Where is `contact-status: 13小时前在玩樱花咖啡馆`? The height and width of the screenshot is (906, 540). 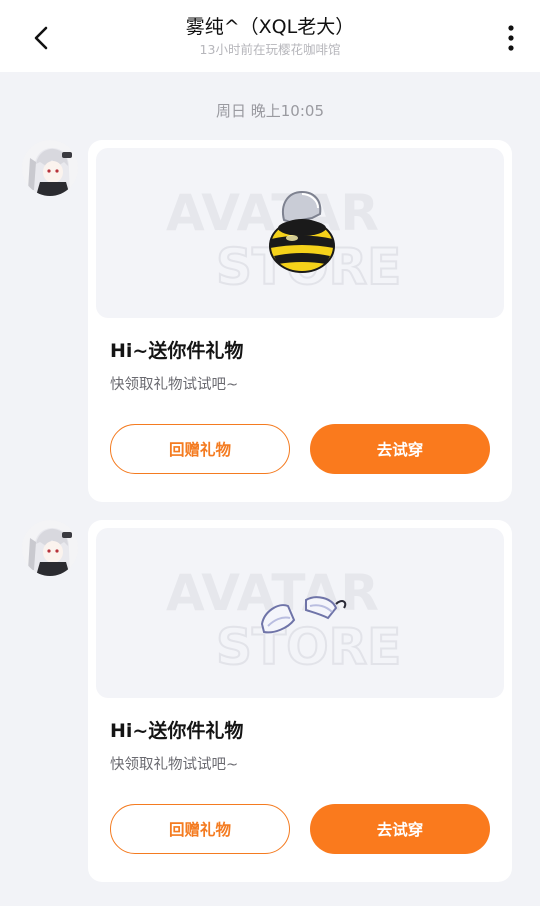
contact-status: 13小时前在玩樱花咖啡馆 is located at coordinates (270, 49).